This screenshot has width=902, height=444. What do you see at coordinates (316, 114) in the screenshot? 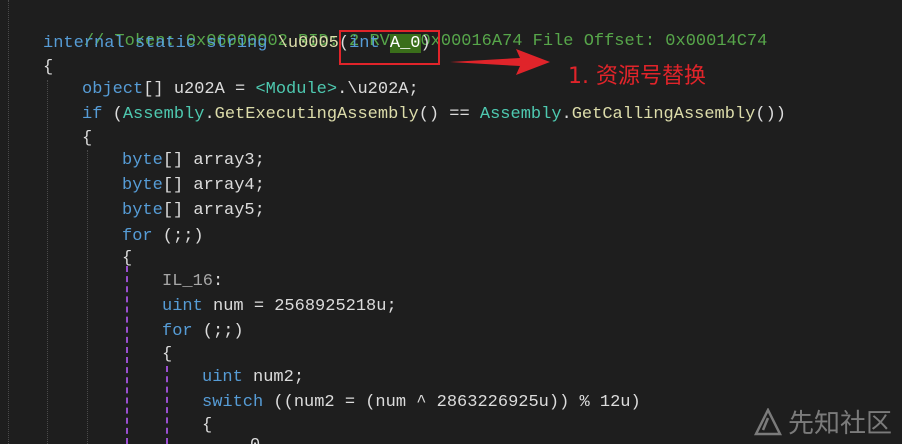
I see `method-get-executing-assembly: GetExecutingAssembly` at bounding box center [316, 114].